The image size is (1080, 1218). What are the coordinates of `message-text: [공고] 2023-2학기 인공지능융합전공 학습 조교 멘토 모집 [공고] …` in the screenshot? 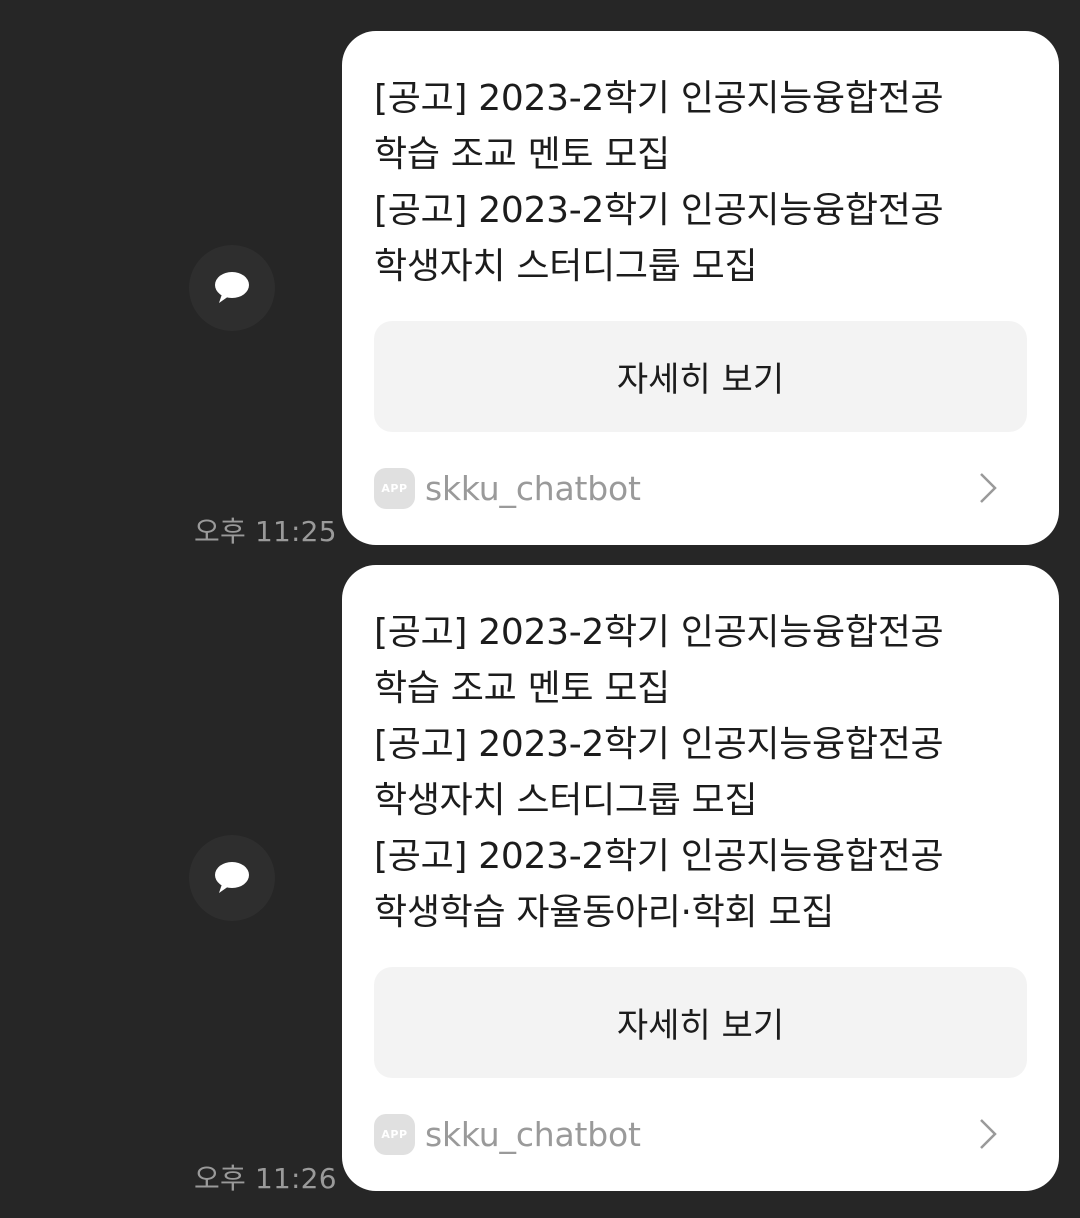 It's located at (700, 183).